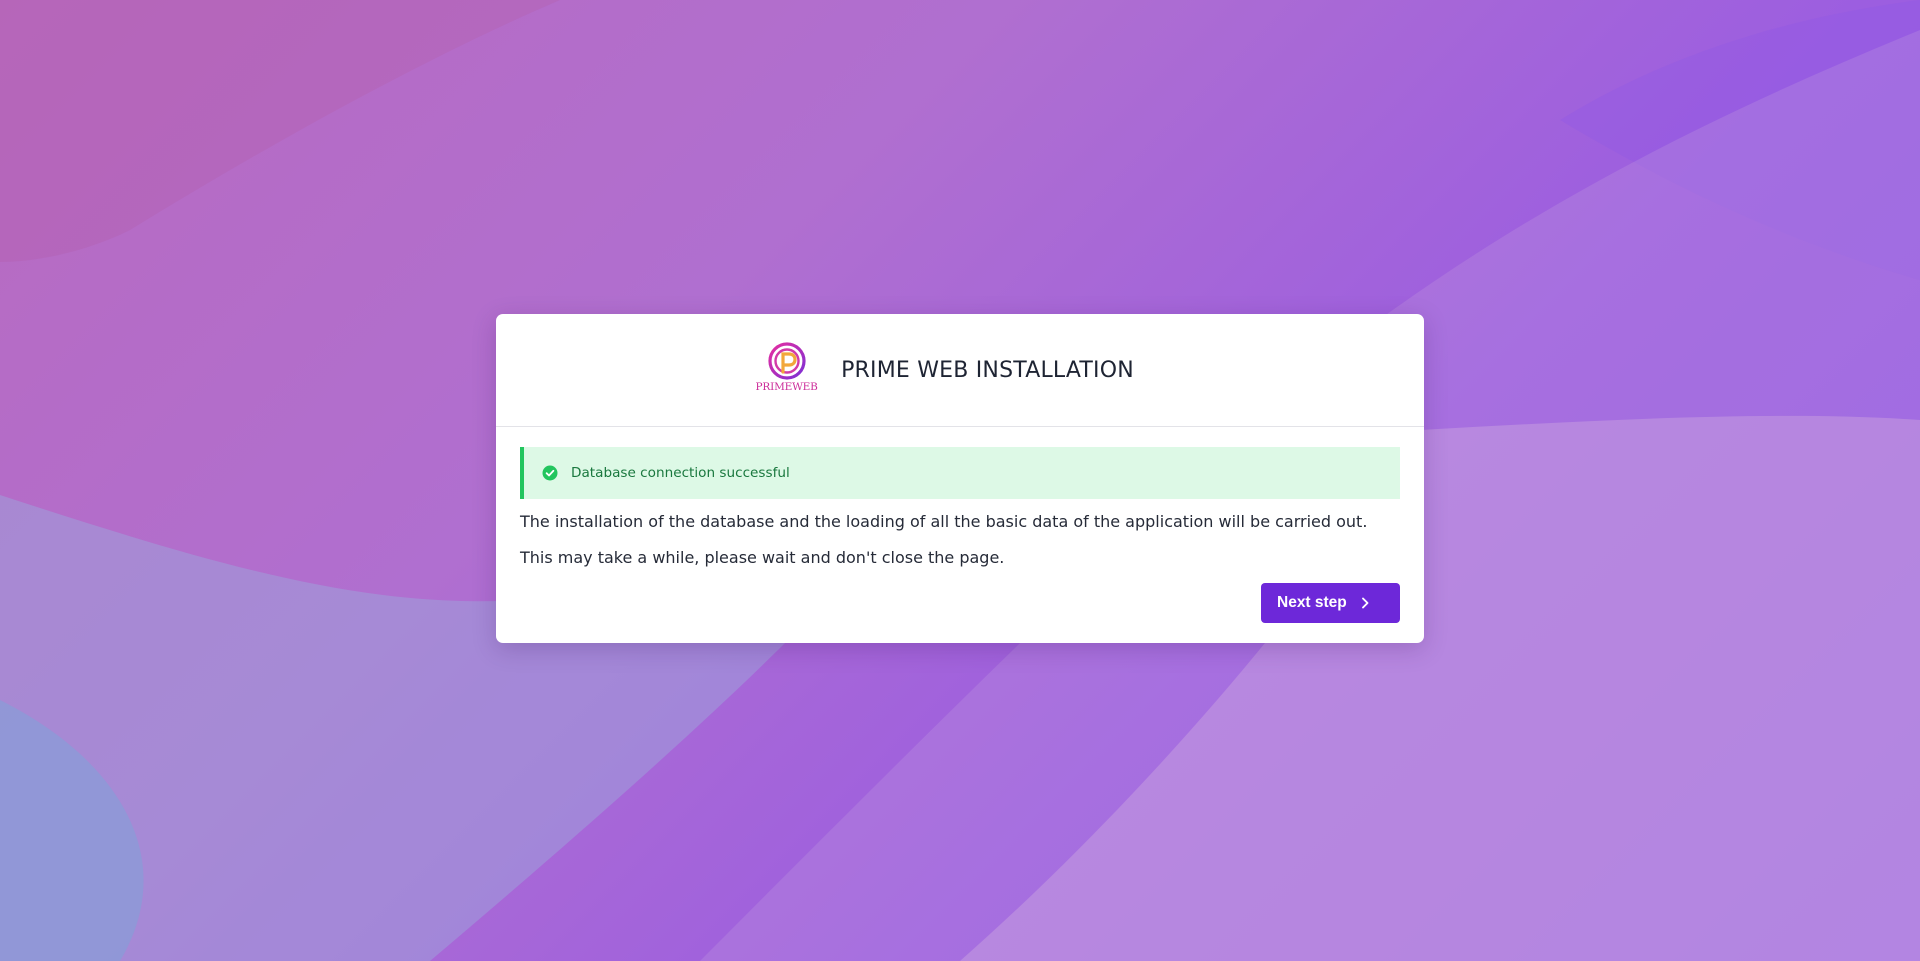 Image resolution: width=1920 pixels, height=961 pixels. Describe the element at coordinates (1312, 602) in the screenshot. I see `next-step-label: Next step` at that location.